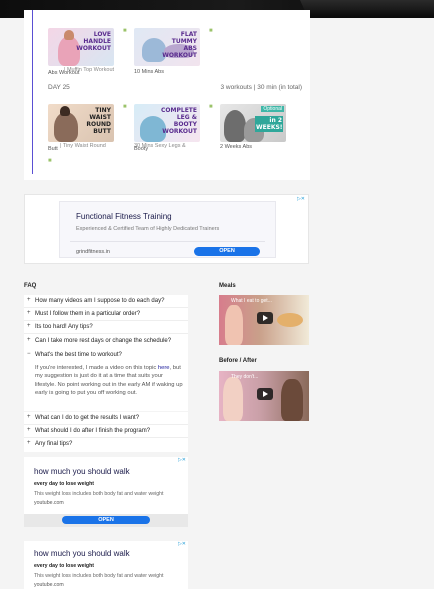  Describe the element at coordinates (164, 368) in the screenshot. I see `answer-link: here` at that location.